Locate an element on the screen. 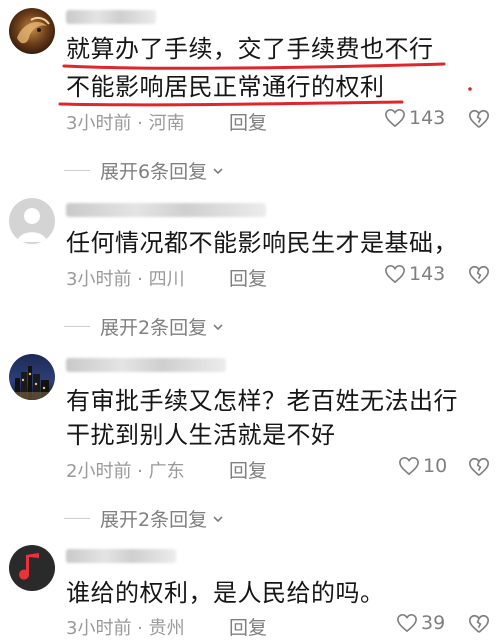 Image resolution: width=499 pixels, height=640 pixels. avatar-night-city is located at coordinates (32, 377).